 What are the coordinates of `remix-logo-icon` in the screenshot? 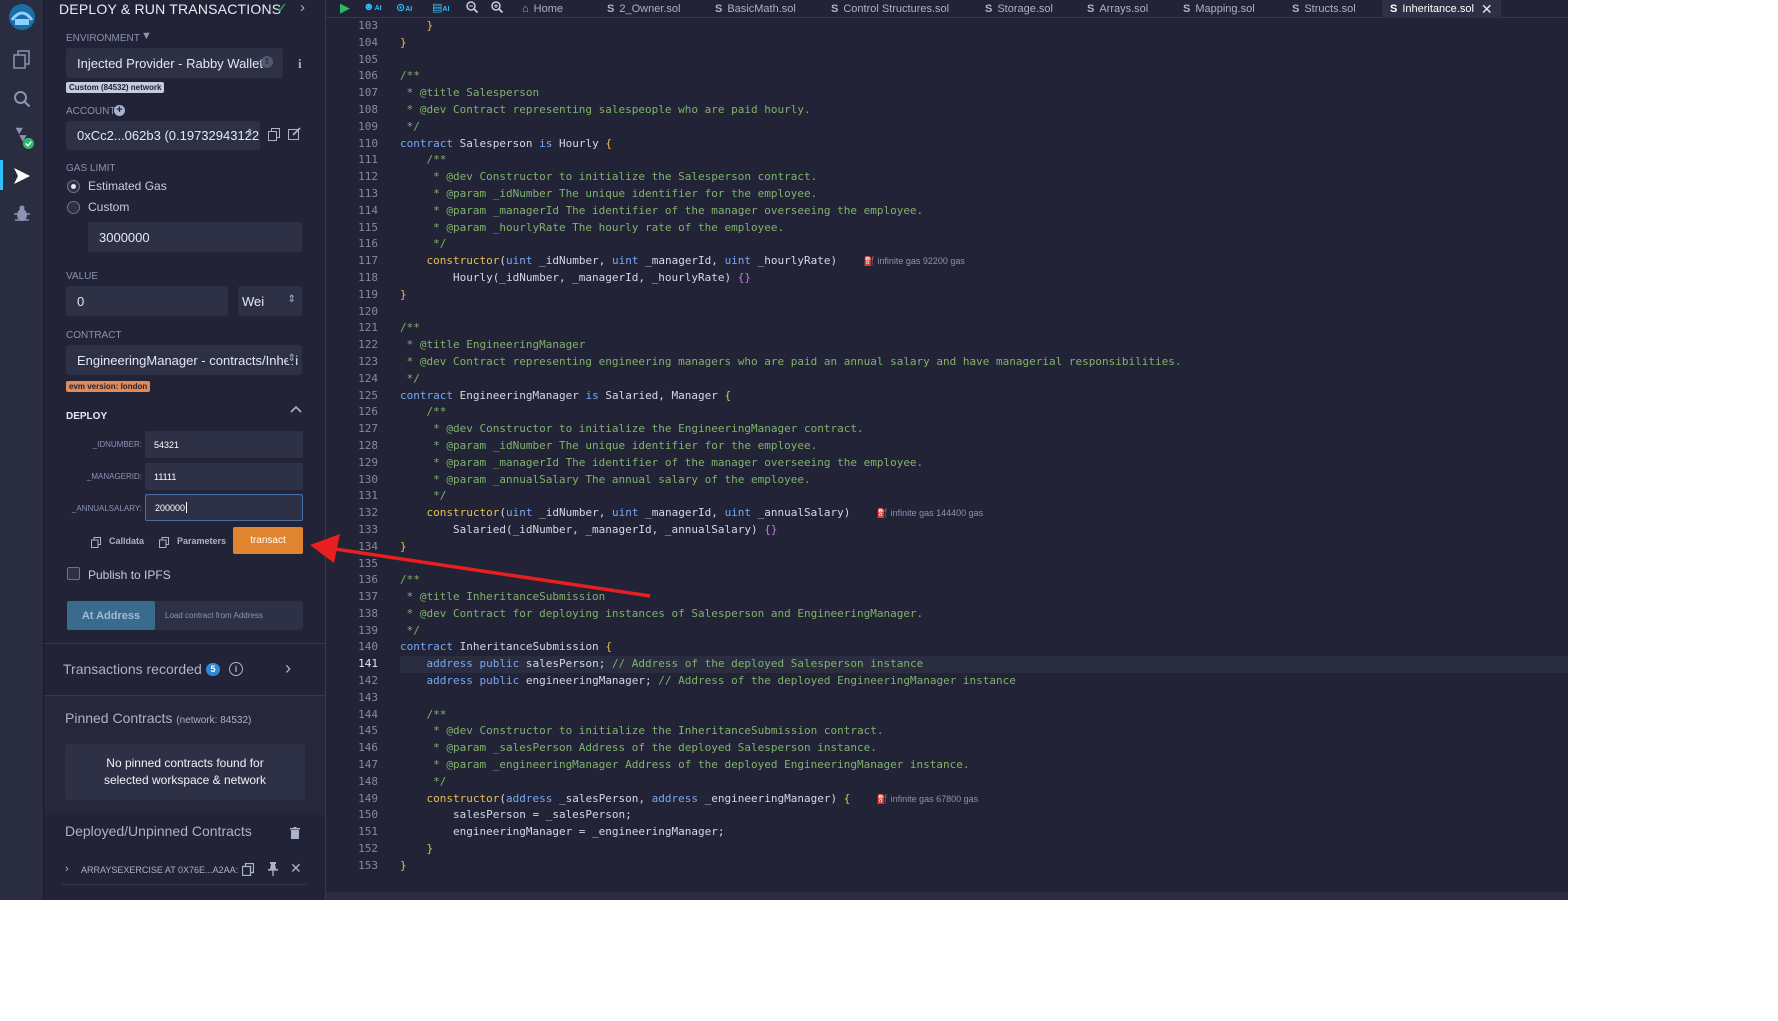 It's located at (22, 17).